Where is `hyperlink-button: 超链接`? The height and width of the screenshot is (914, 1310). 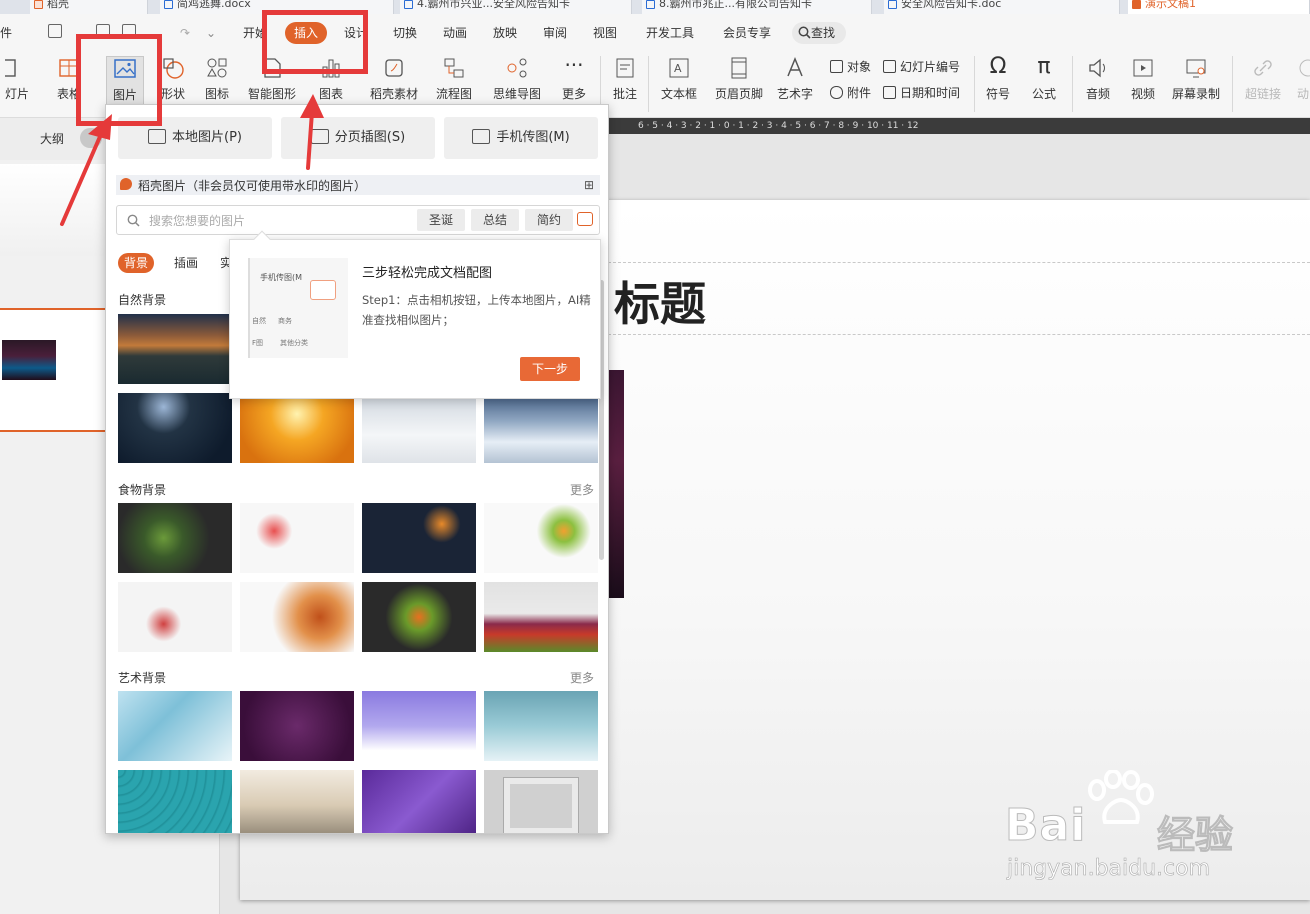
hyperlink-button: 超链接 is located at coordinates (1263, 79).